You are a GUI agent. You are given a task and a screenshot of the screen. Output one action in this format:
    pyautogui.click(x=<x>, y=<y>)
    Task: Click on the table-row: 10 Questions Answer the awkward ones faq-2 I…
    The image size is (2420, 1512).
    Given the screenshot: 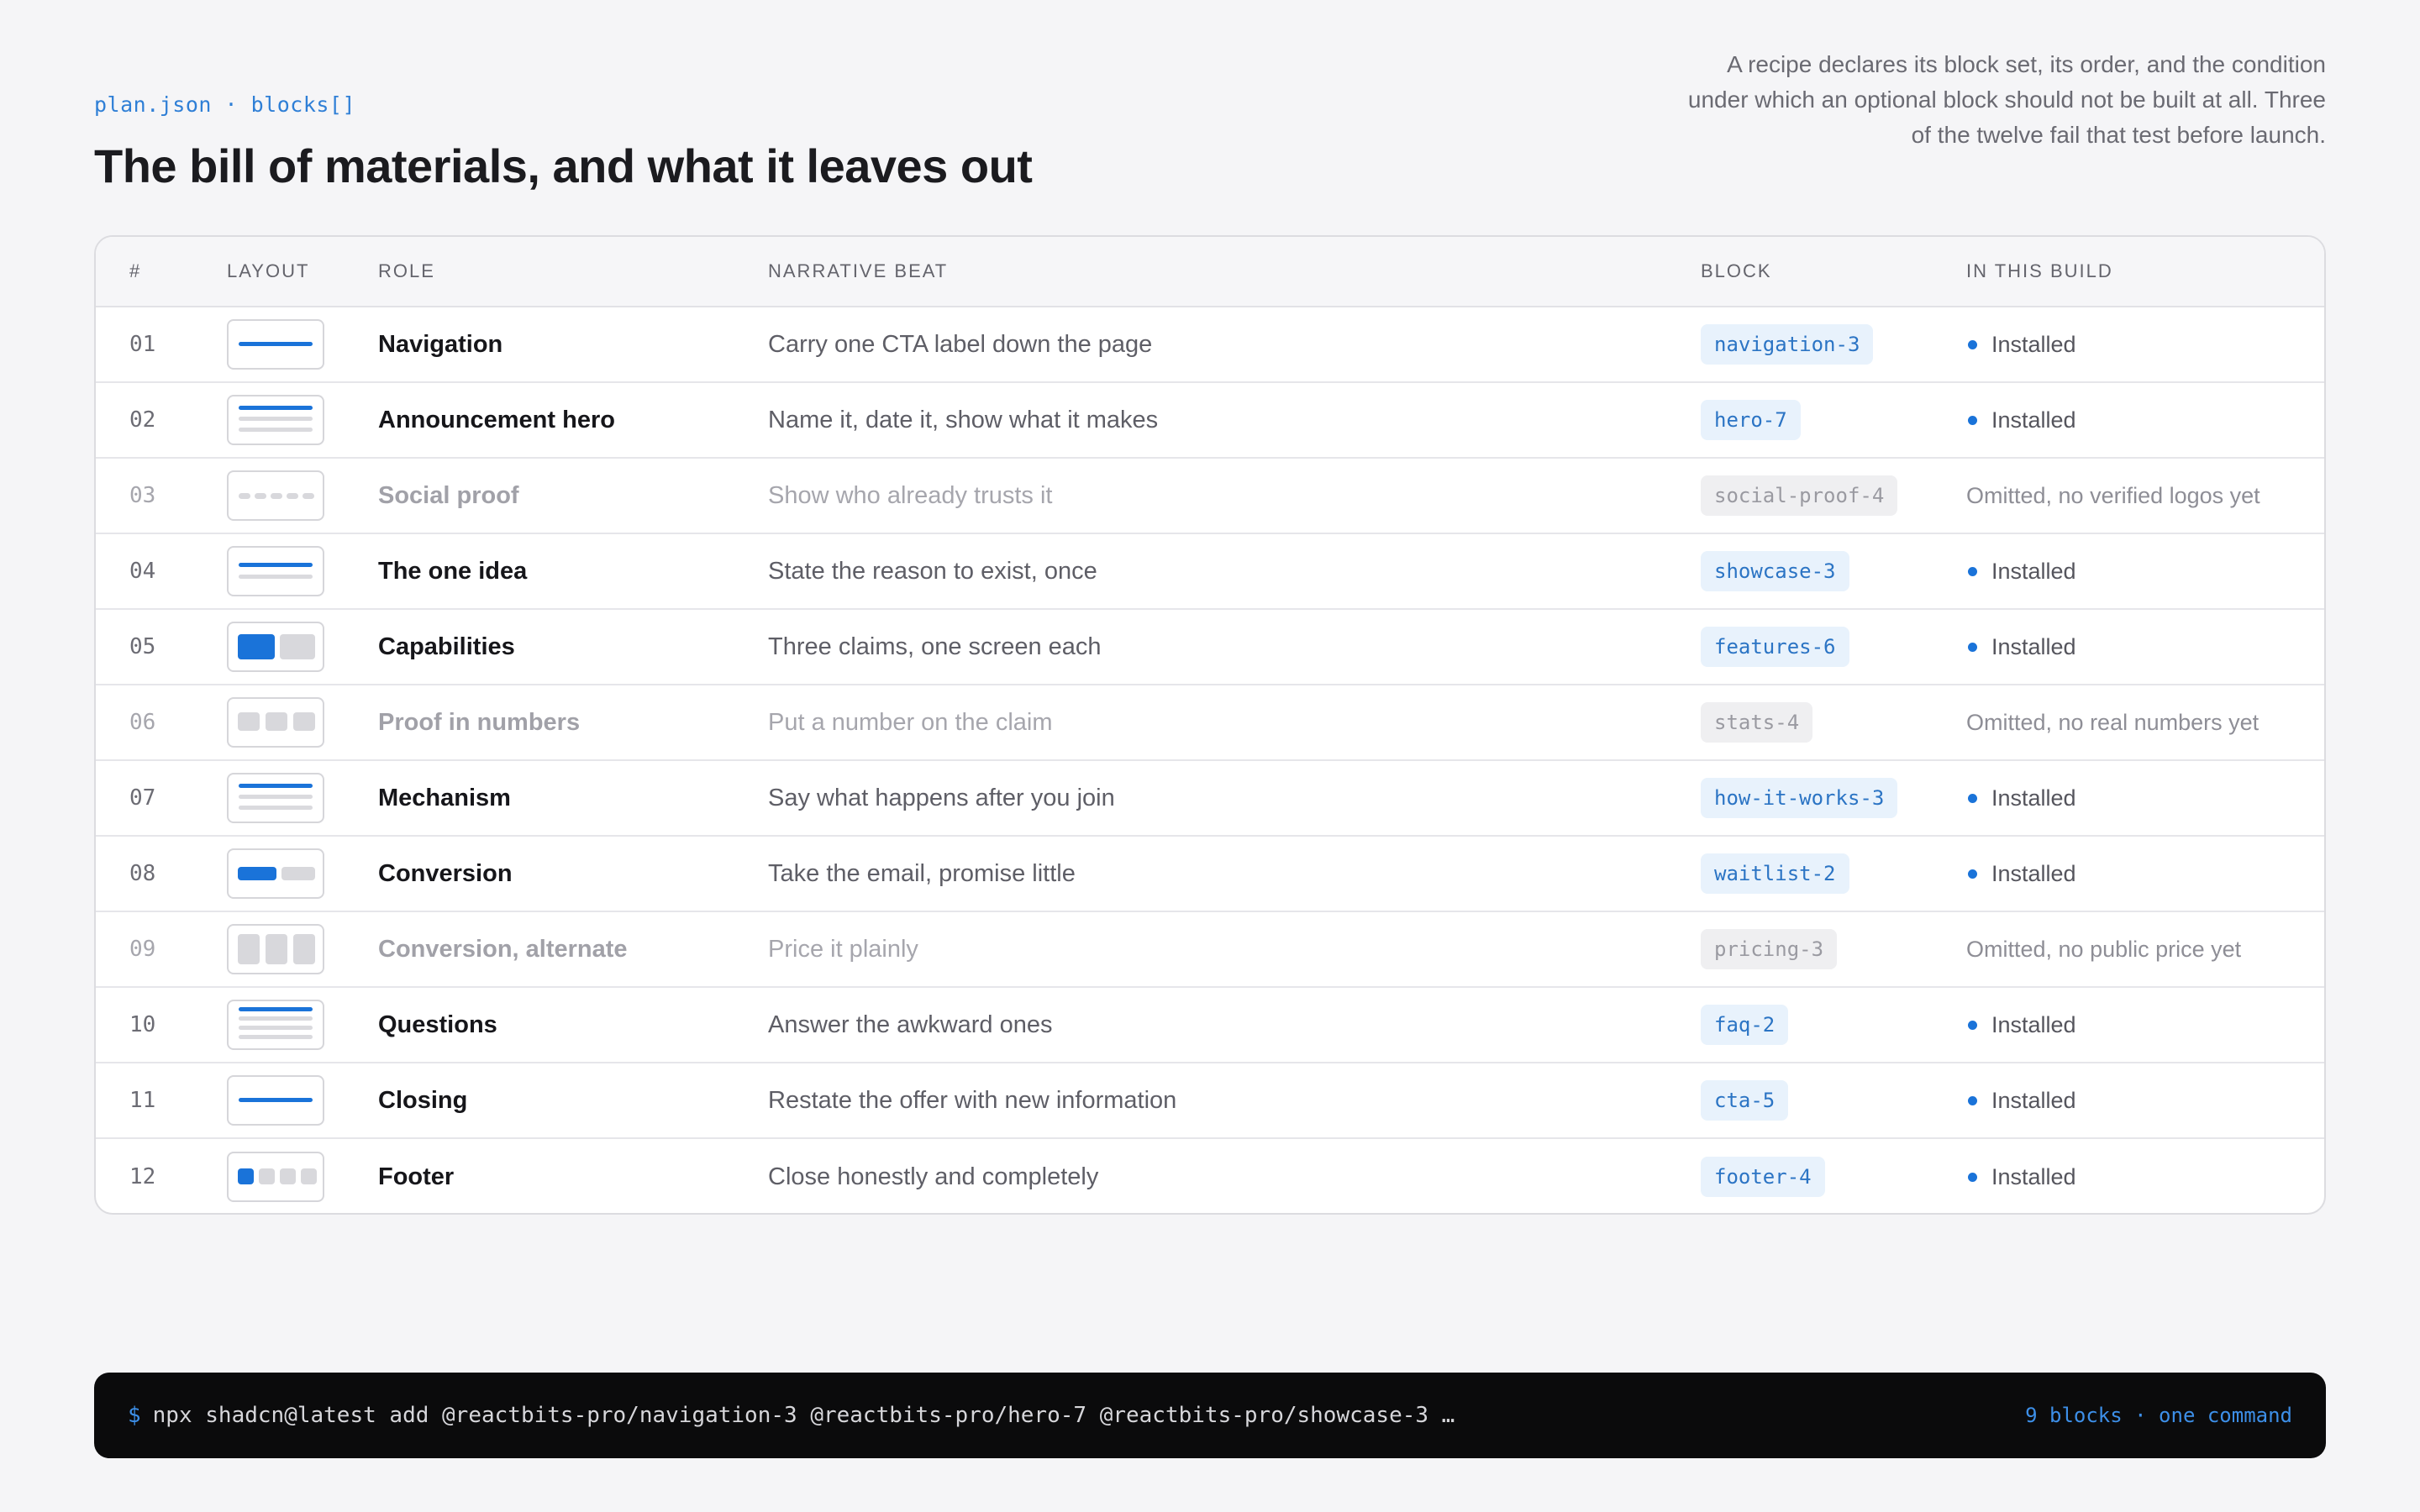 What is the action you would take?
    pyautogui.click(x=1210, y=1025)
    